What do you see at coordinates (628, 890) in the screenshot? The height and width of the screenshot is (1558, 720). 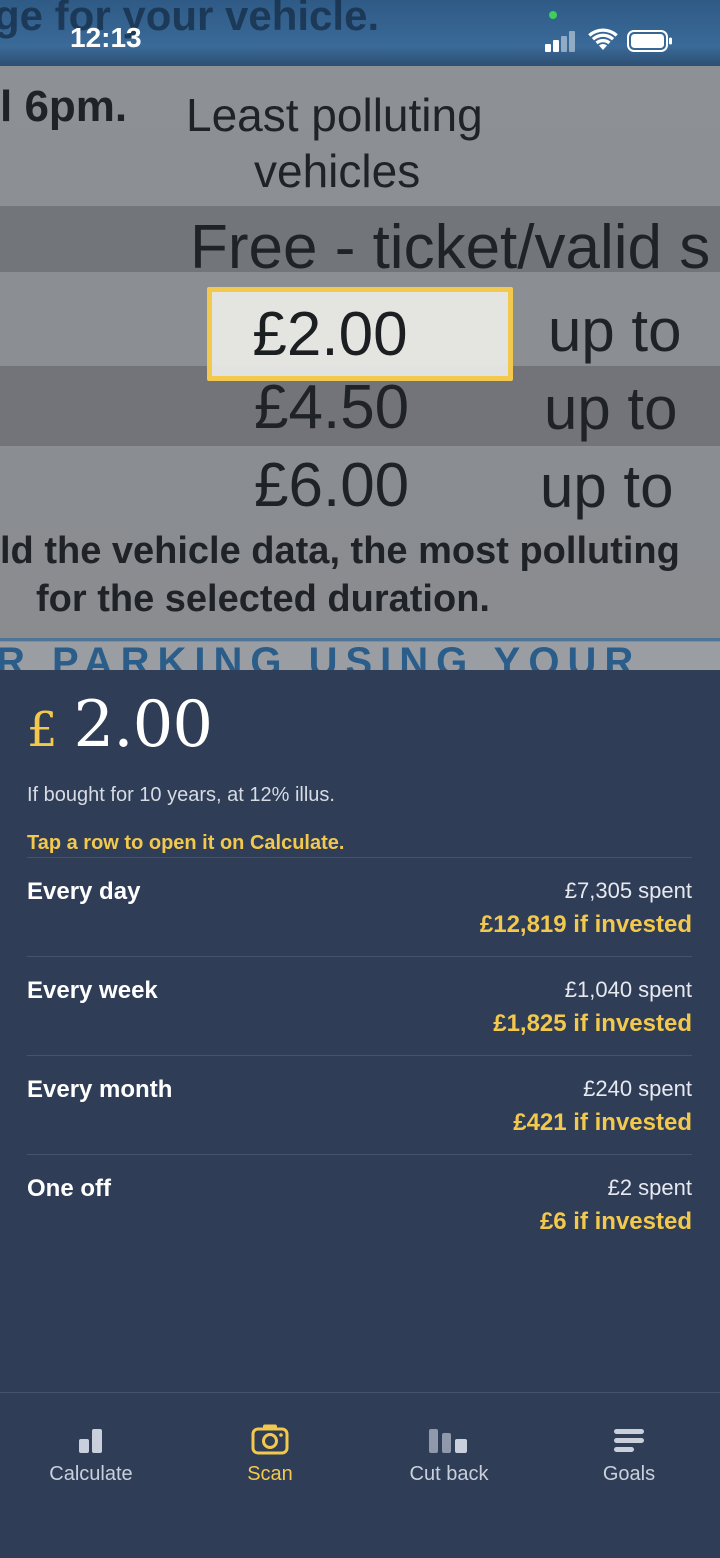 I see `row-spent: £7,305 spent` at bounding box center [628, 890].